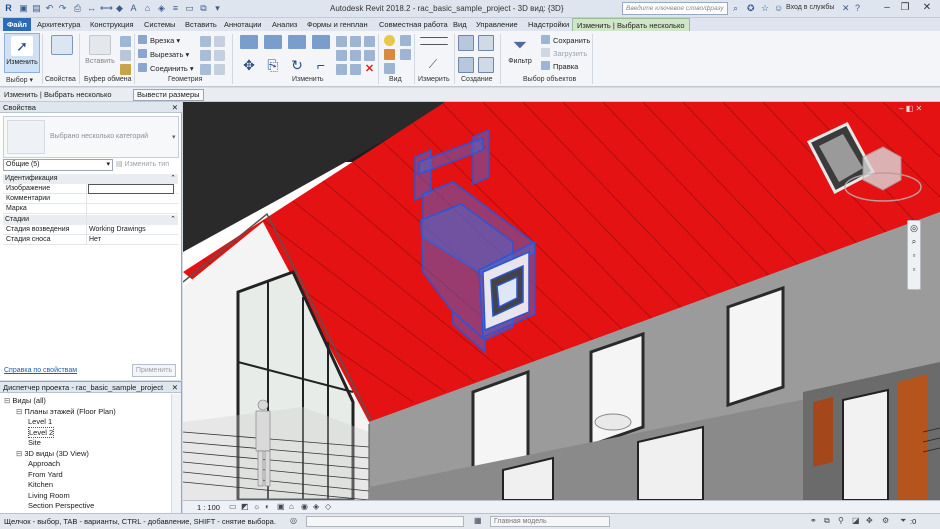  Describe the element at coordinates (205, 69) in the screenshot. I see `wall-joins-icon` at that location.